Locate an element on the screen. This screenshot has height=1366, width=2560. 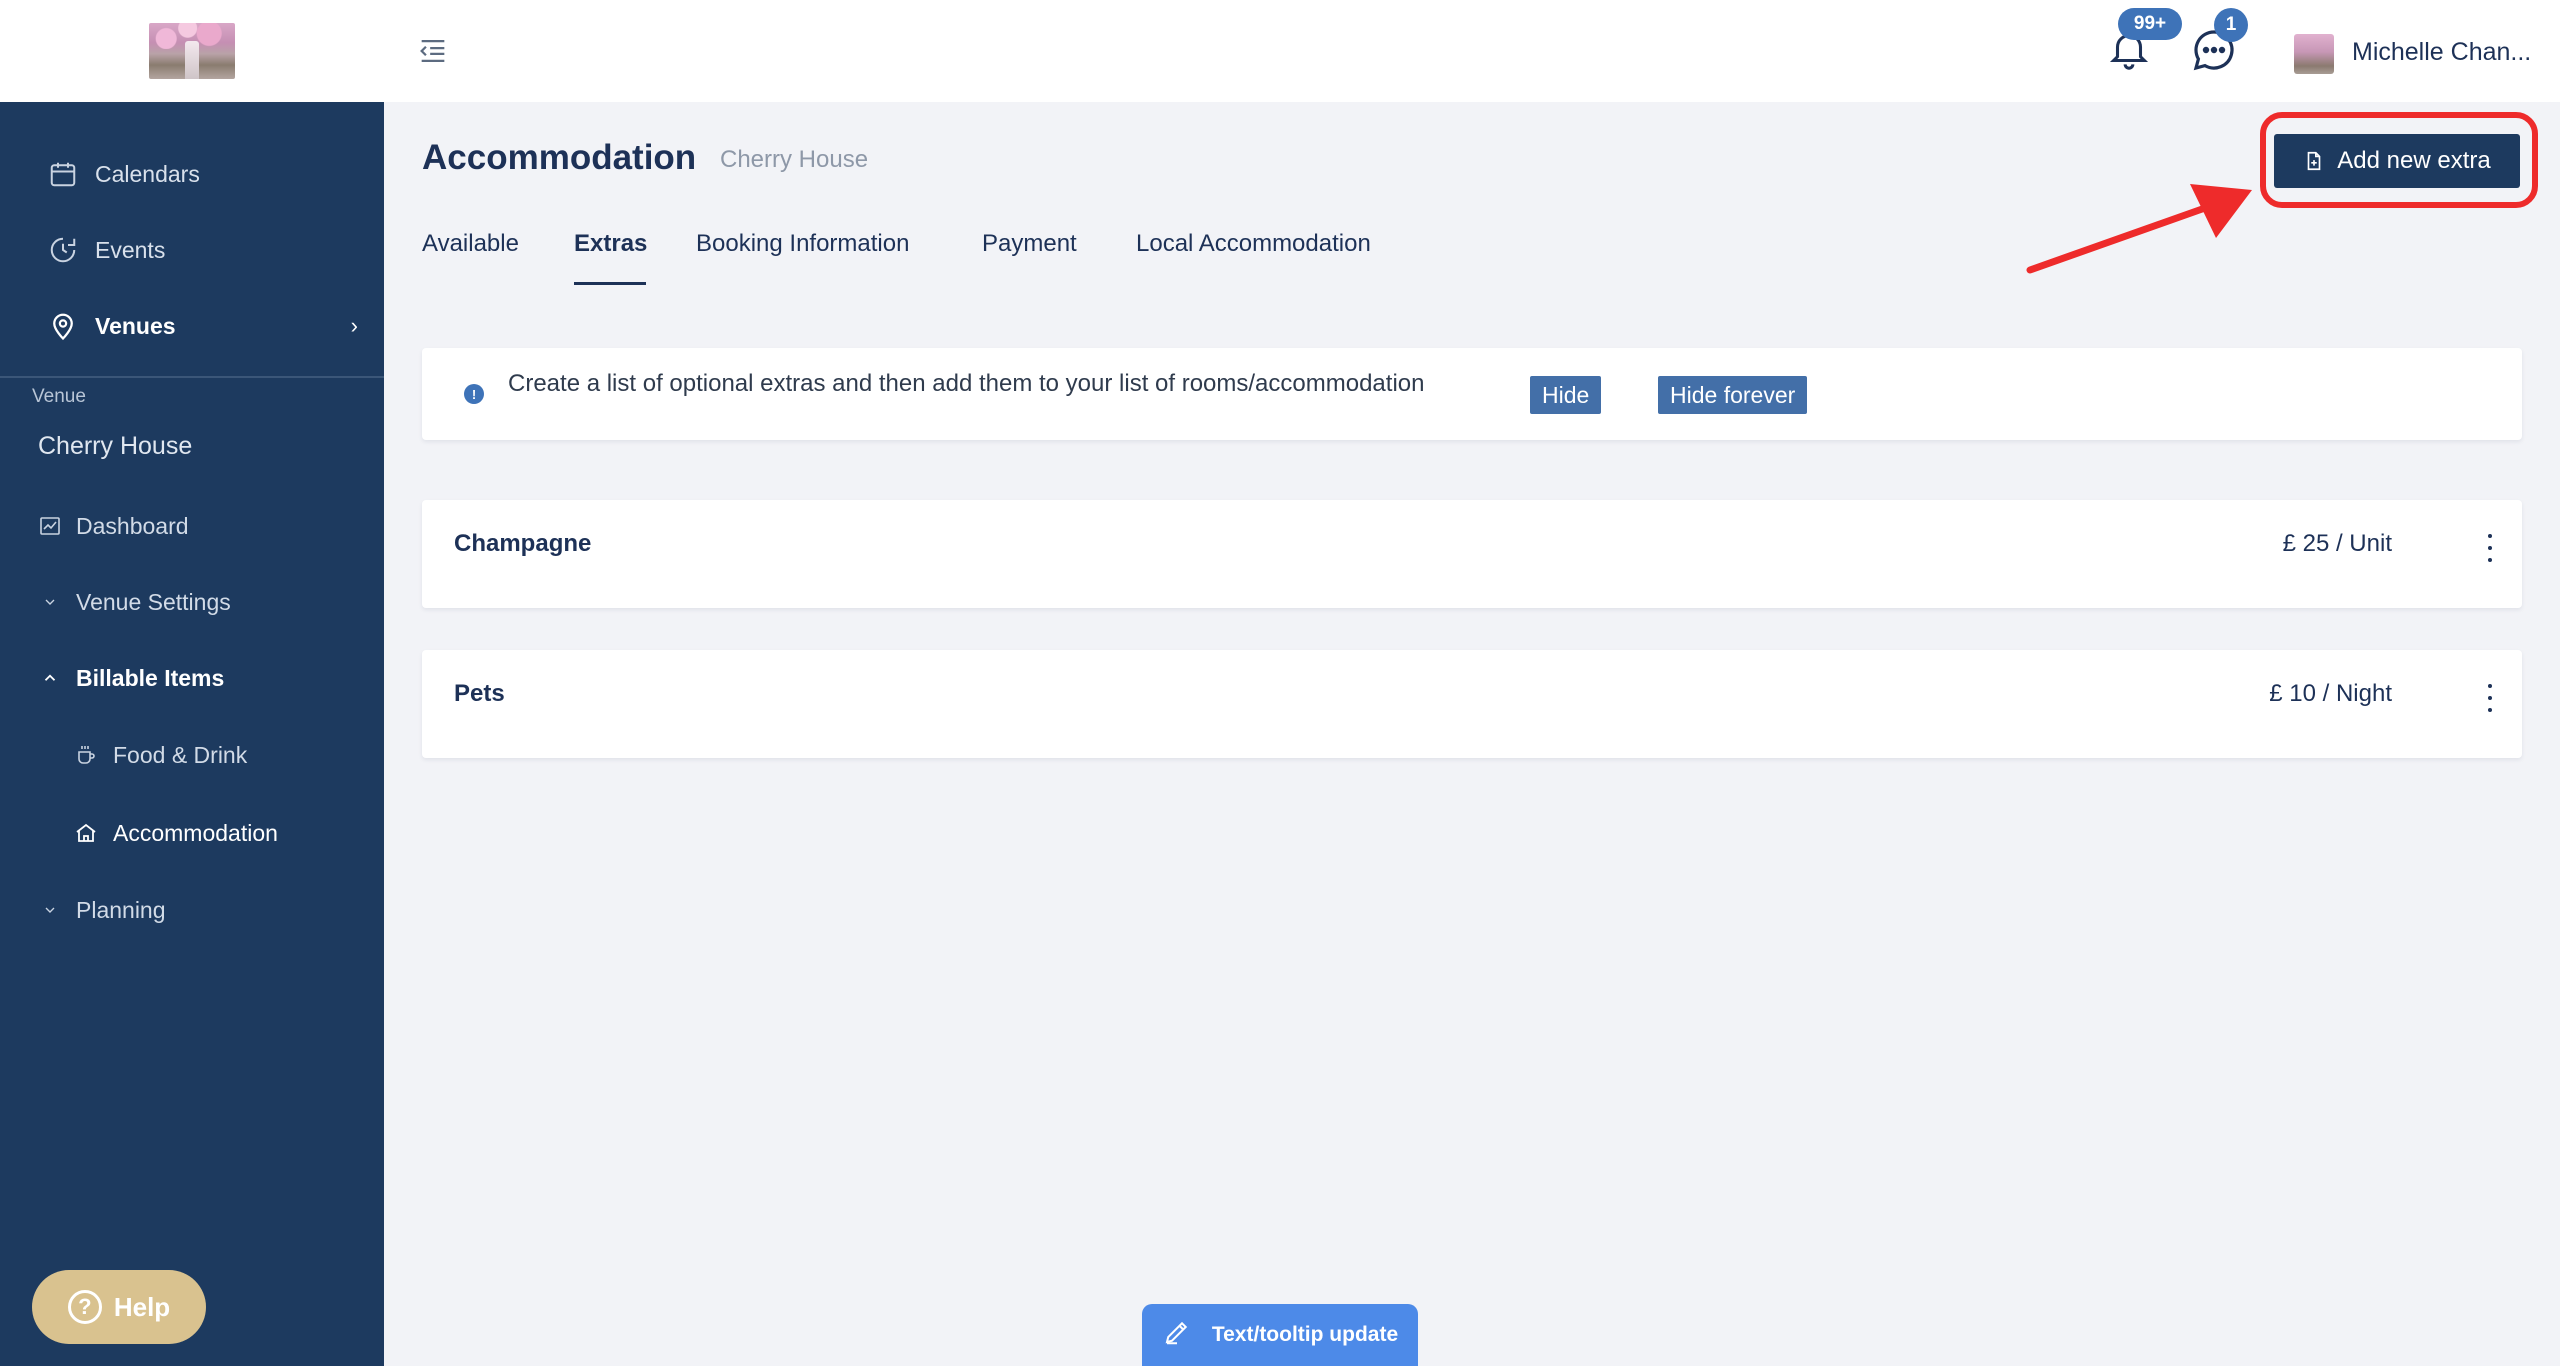
home-icon is located at coordinates (86, 833).